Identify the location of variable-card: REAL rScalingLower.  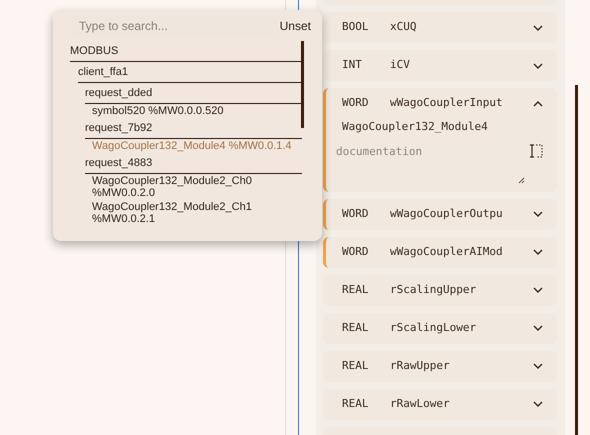
(440, 328).